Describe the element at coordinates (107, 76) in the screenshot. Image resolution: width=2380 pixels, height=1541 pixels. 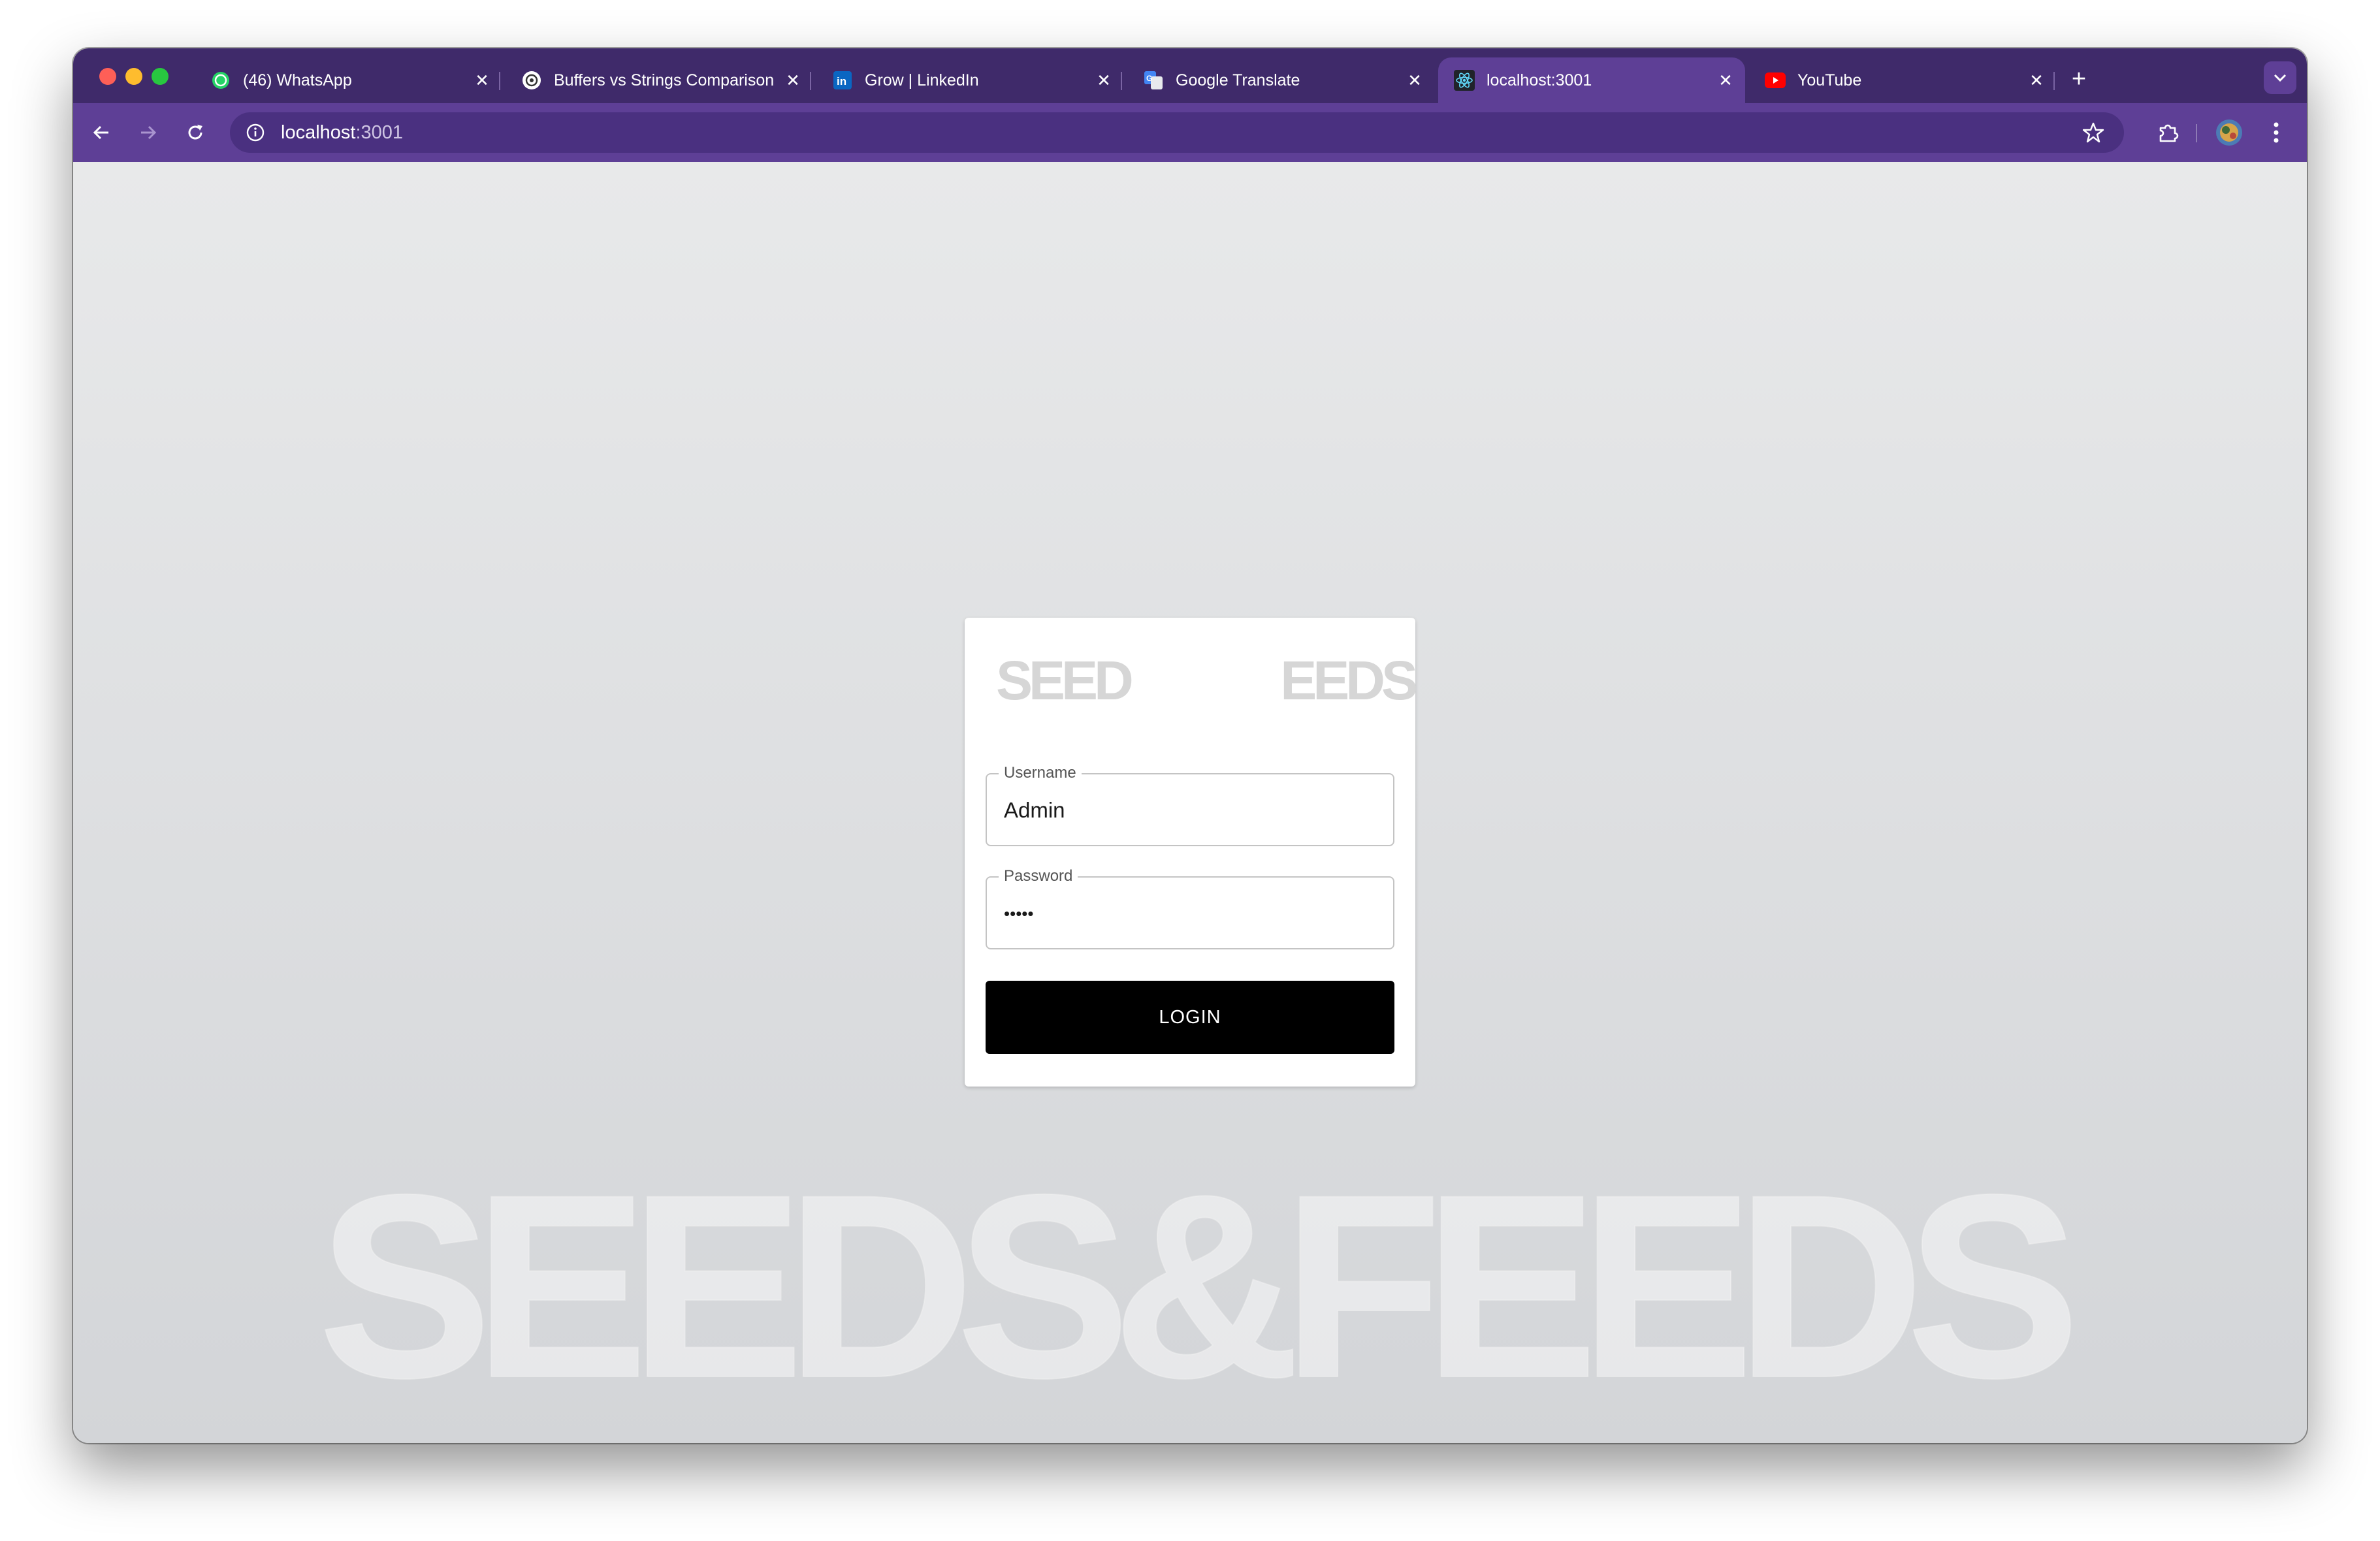
I see `close-window-button` at that location.